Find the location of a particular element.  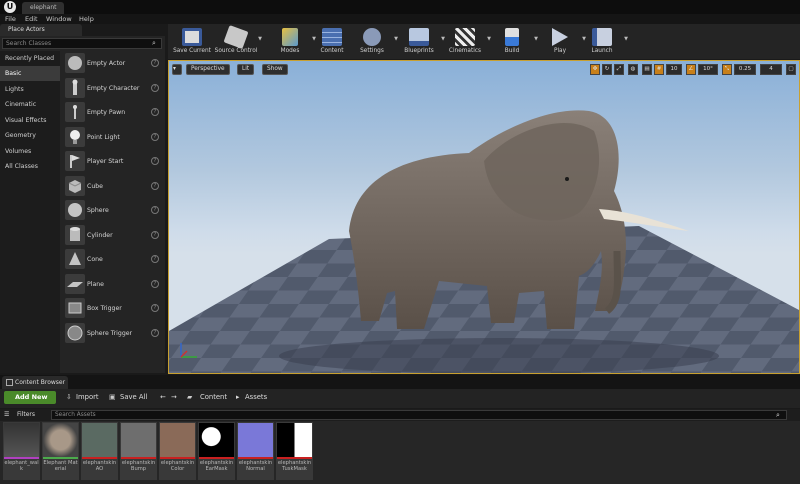

actor-sphere-trigger: Sphere Trigger ? is located at coordinates (113, 333).